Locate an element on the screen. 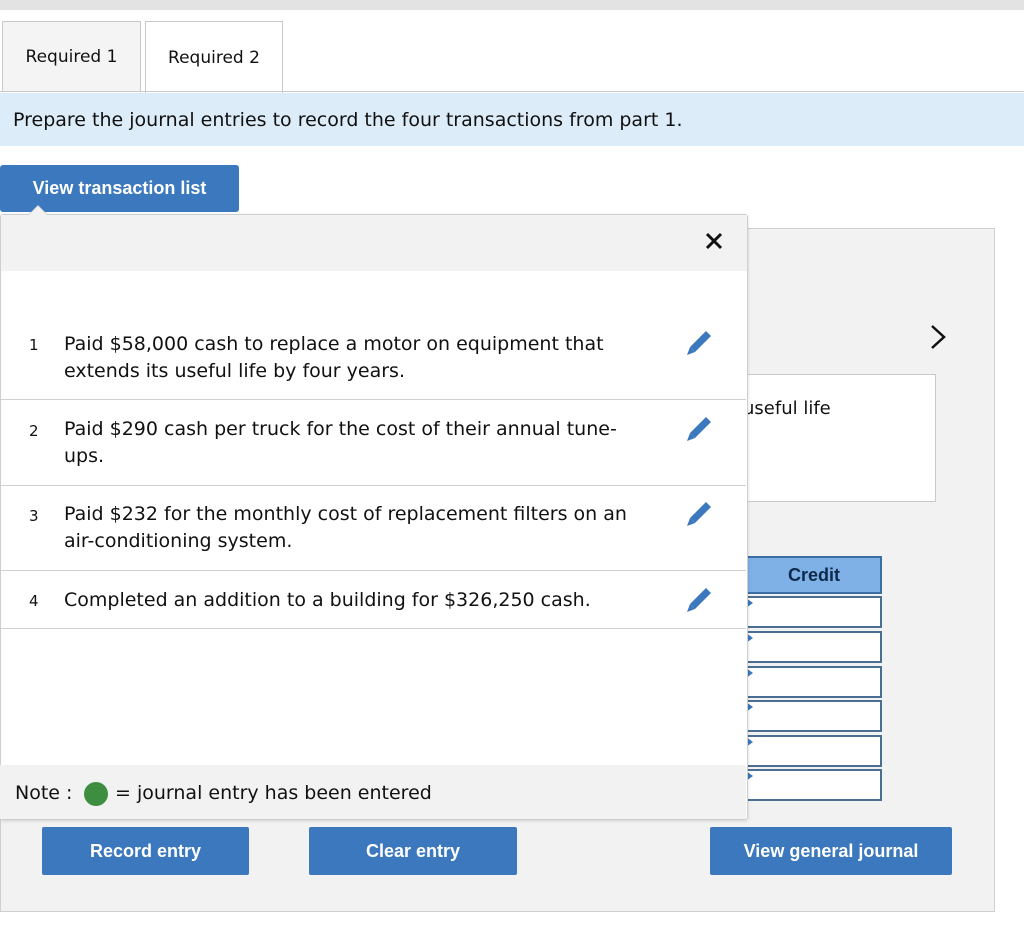  close-icon is located at coordinates (714, 241).